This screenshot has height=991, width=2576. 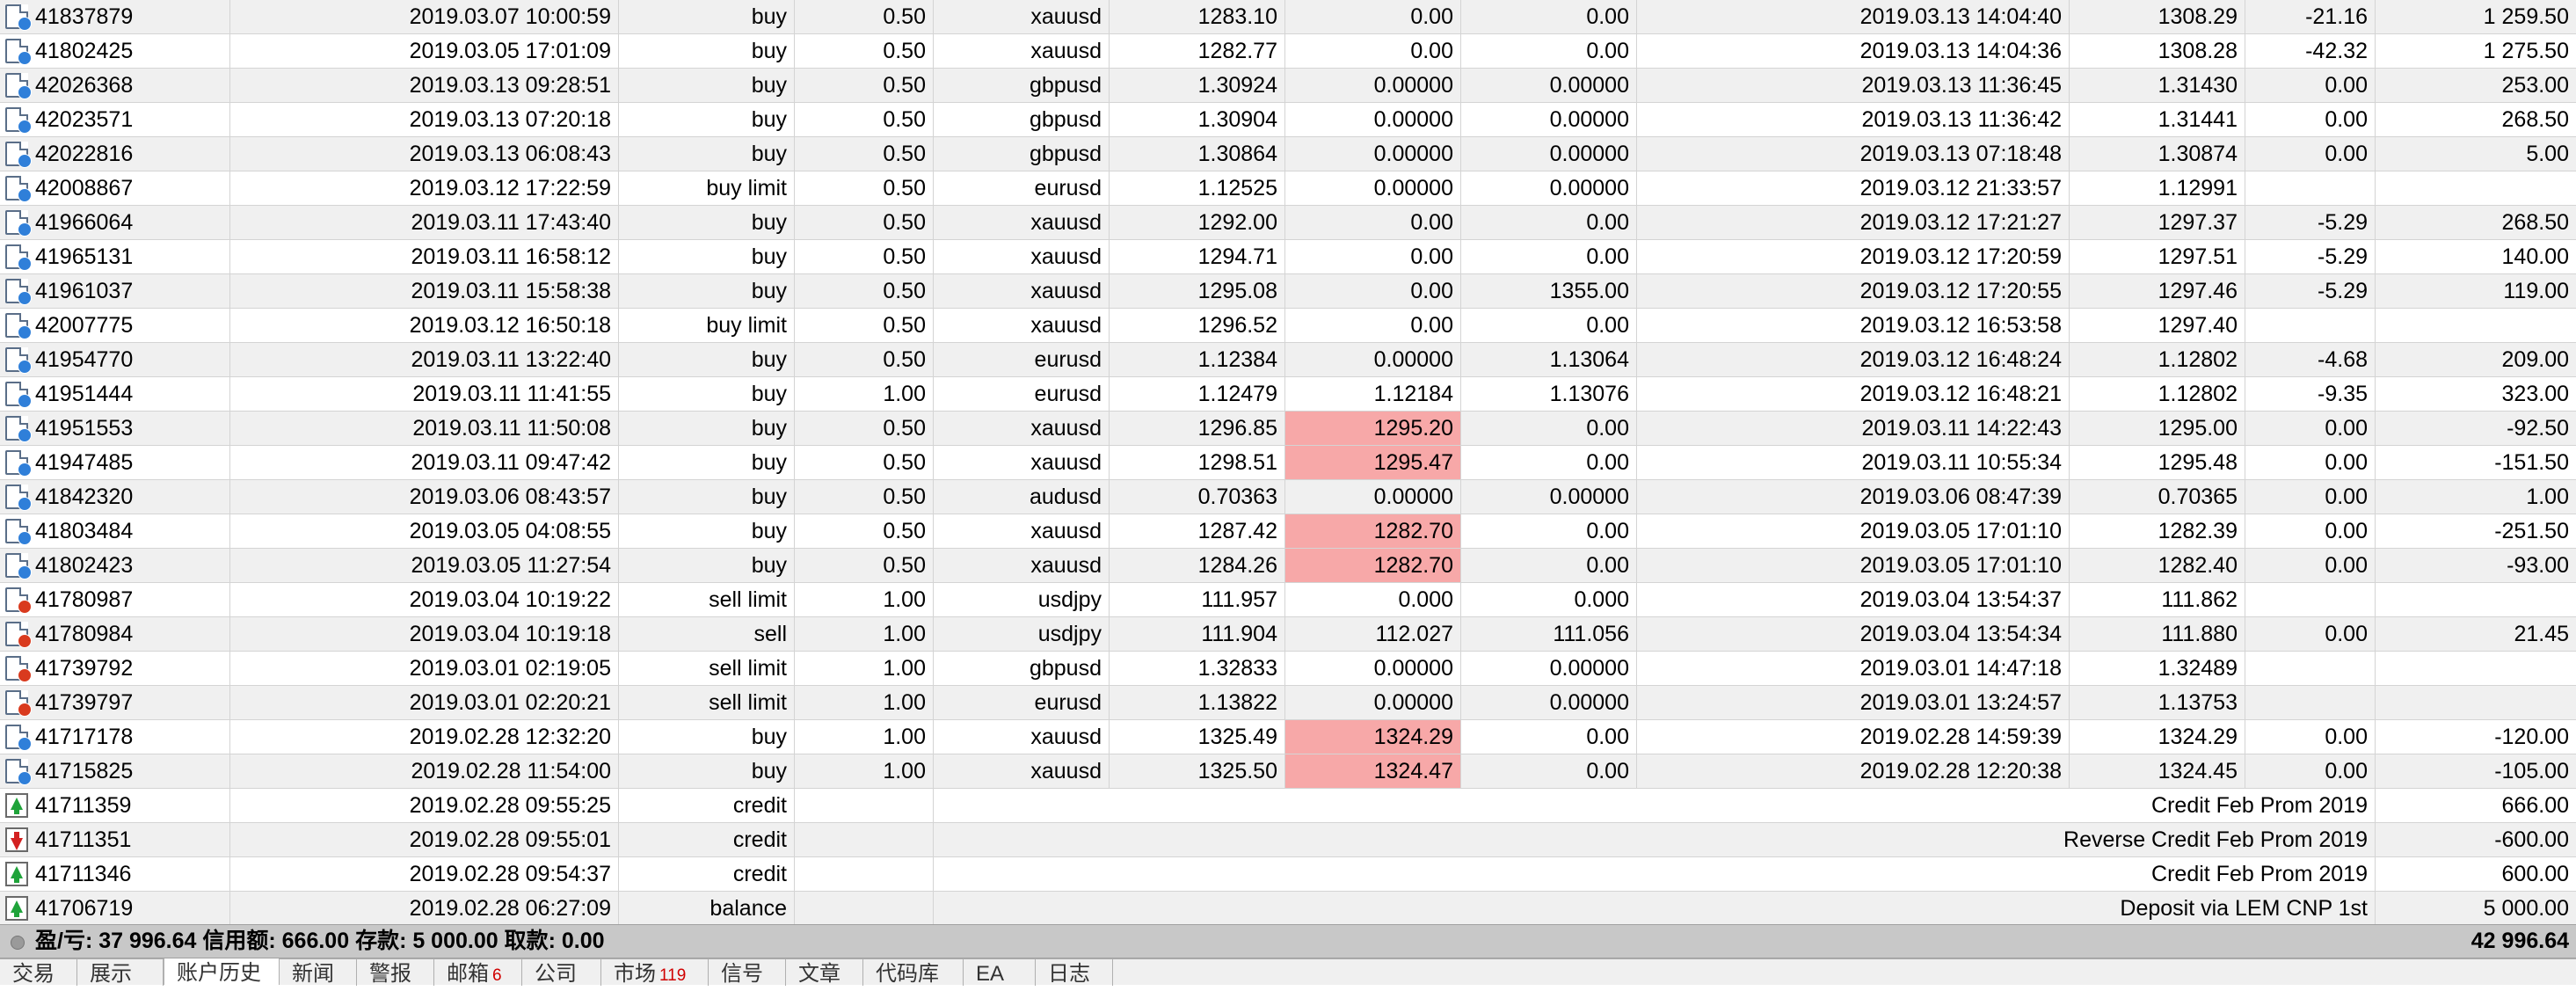 I want to click on tab-9: 信号, so click(x=747, y=972).